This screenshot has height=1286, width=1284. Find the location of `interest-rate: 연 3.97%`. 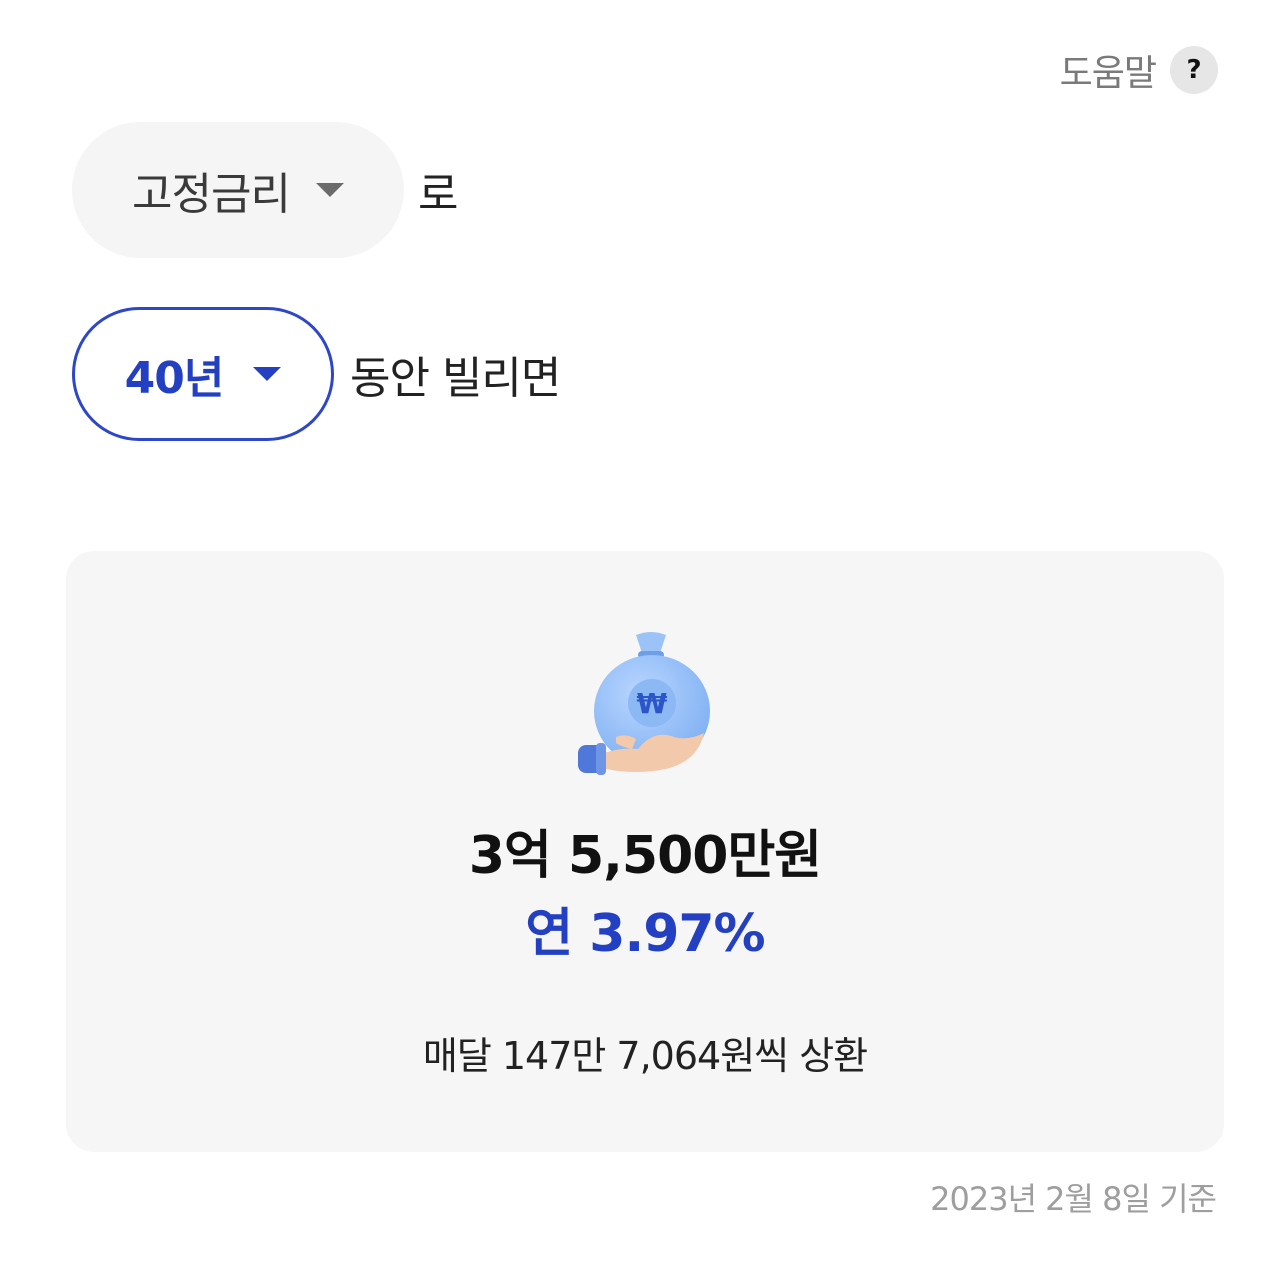

interest-rate: 연 3.97% is located at coordinates (645, 934).